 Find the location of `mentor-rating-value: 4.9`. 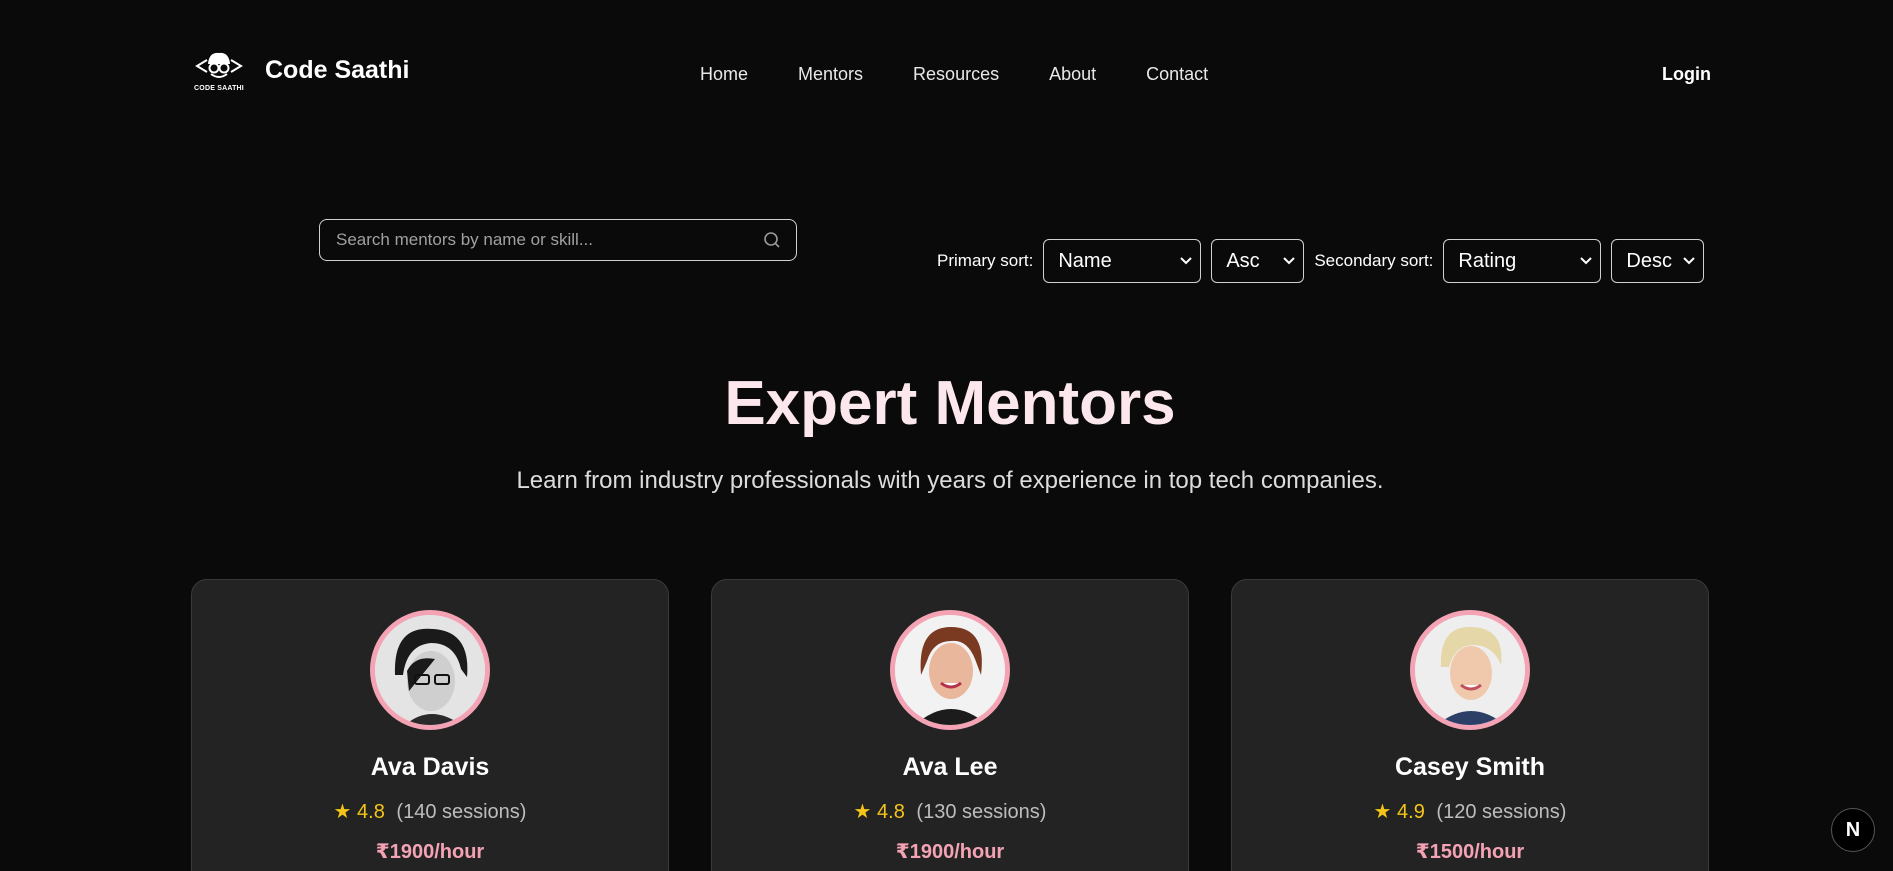

mentor-rating-value: 4.9 is located at coordinates (1411, 812).